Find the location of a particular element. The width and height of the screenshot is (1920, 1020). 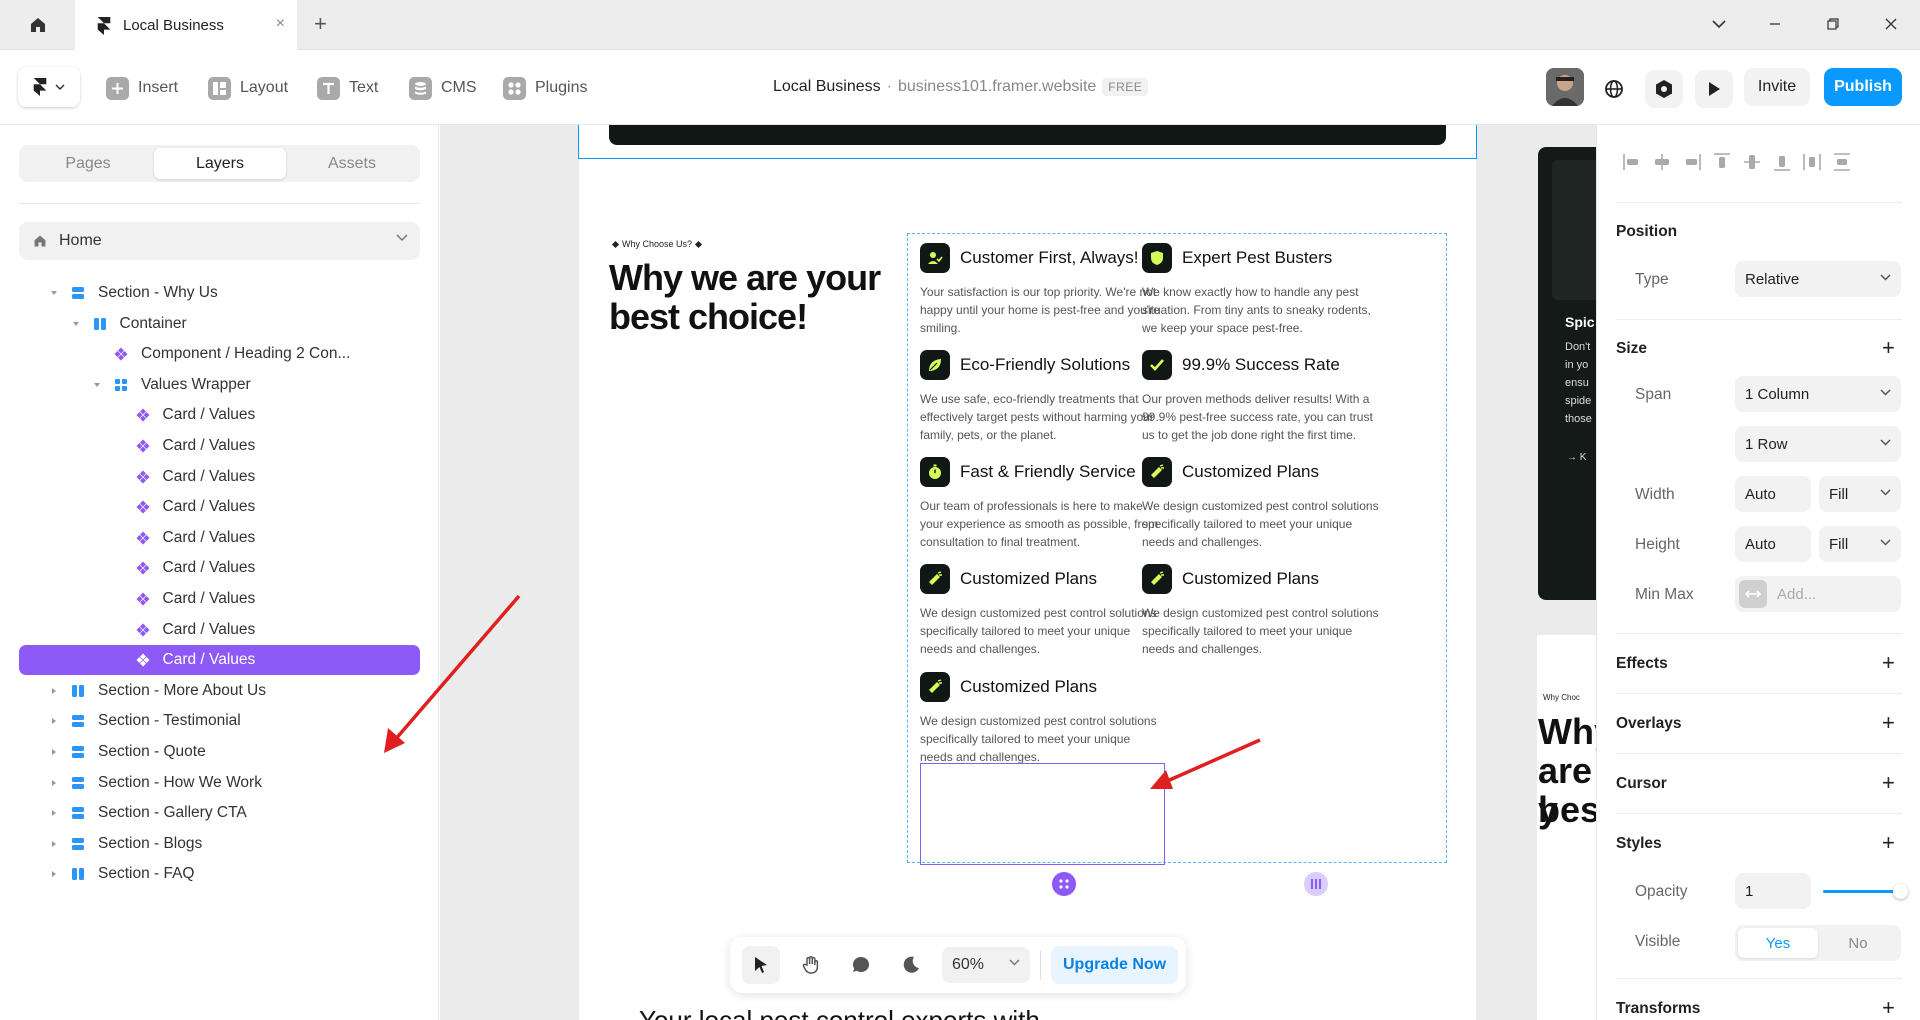

span-column-select: 1 Column is located at coordinates (1818, 394).